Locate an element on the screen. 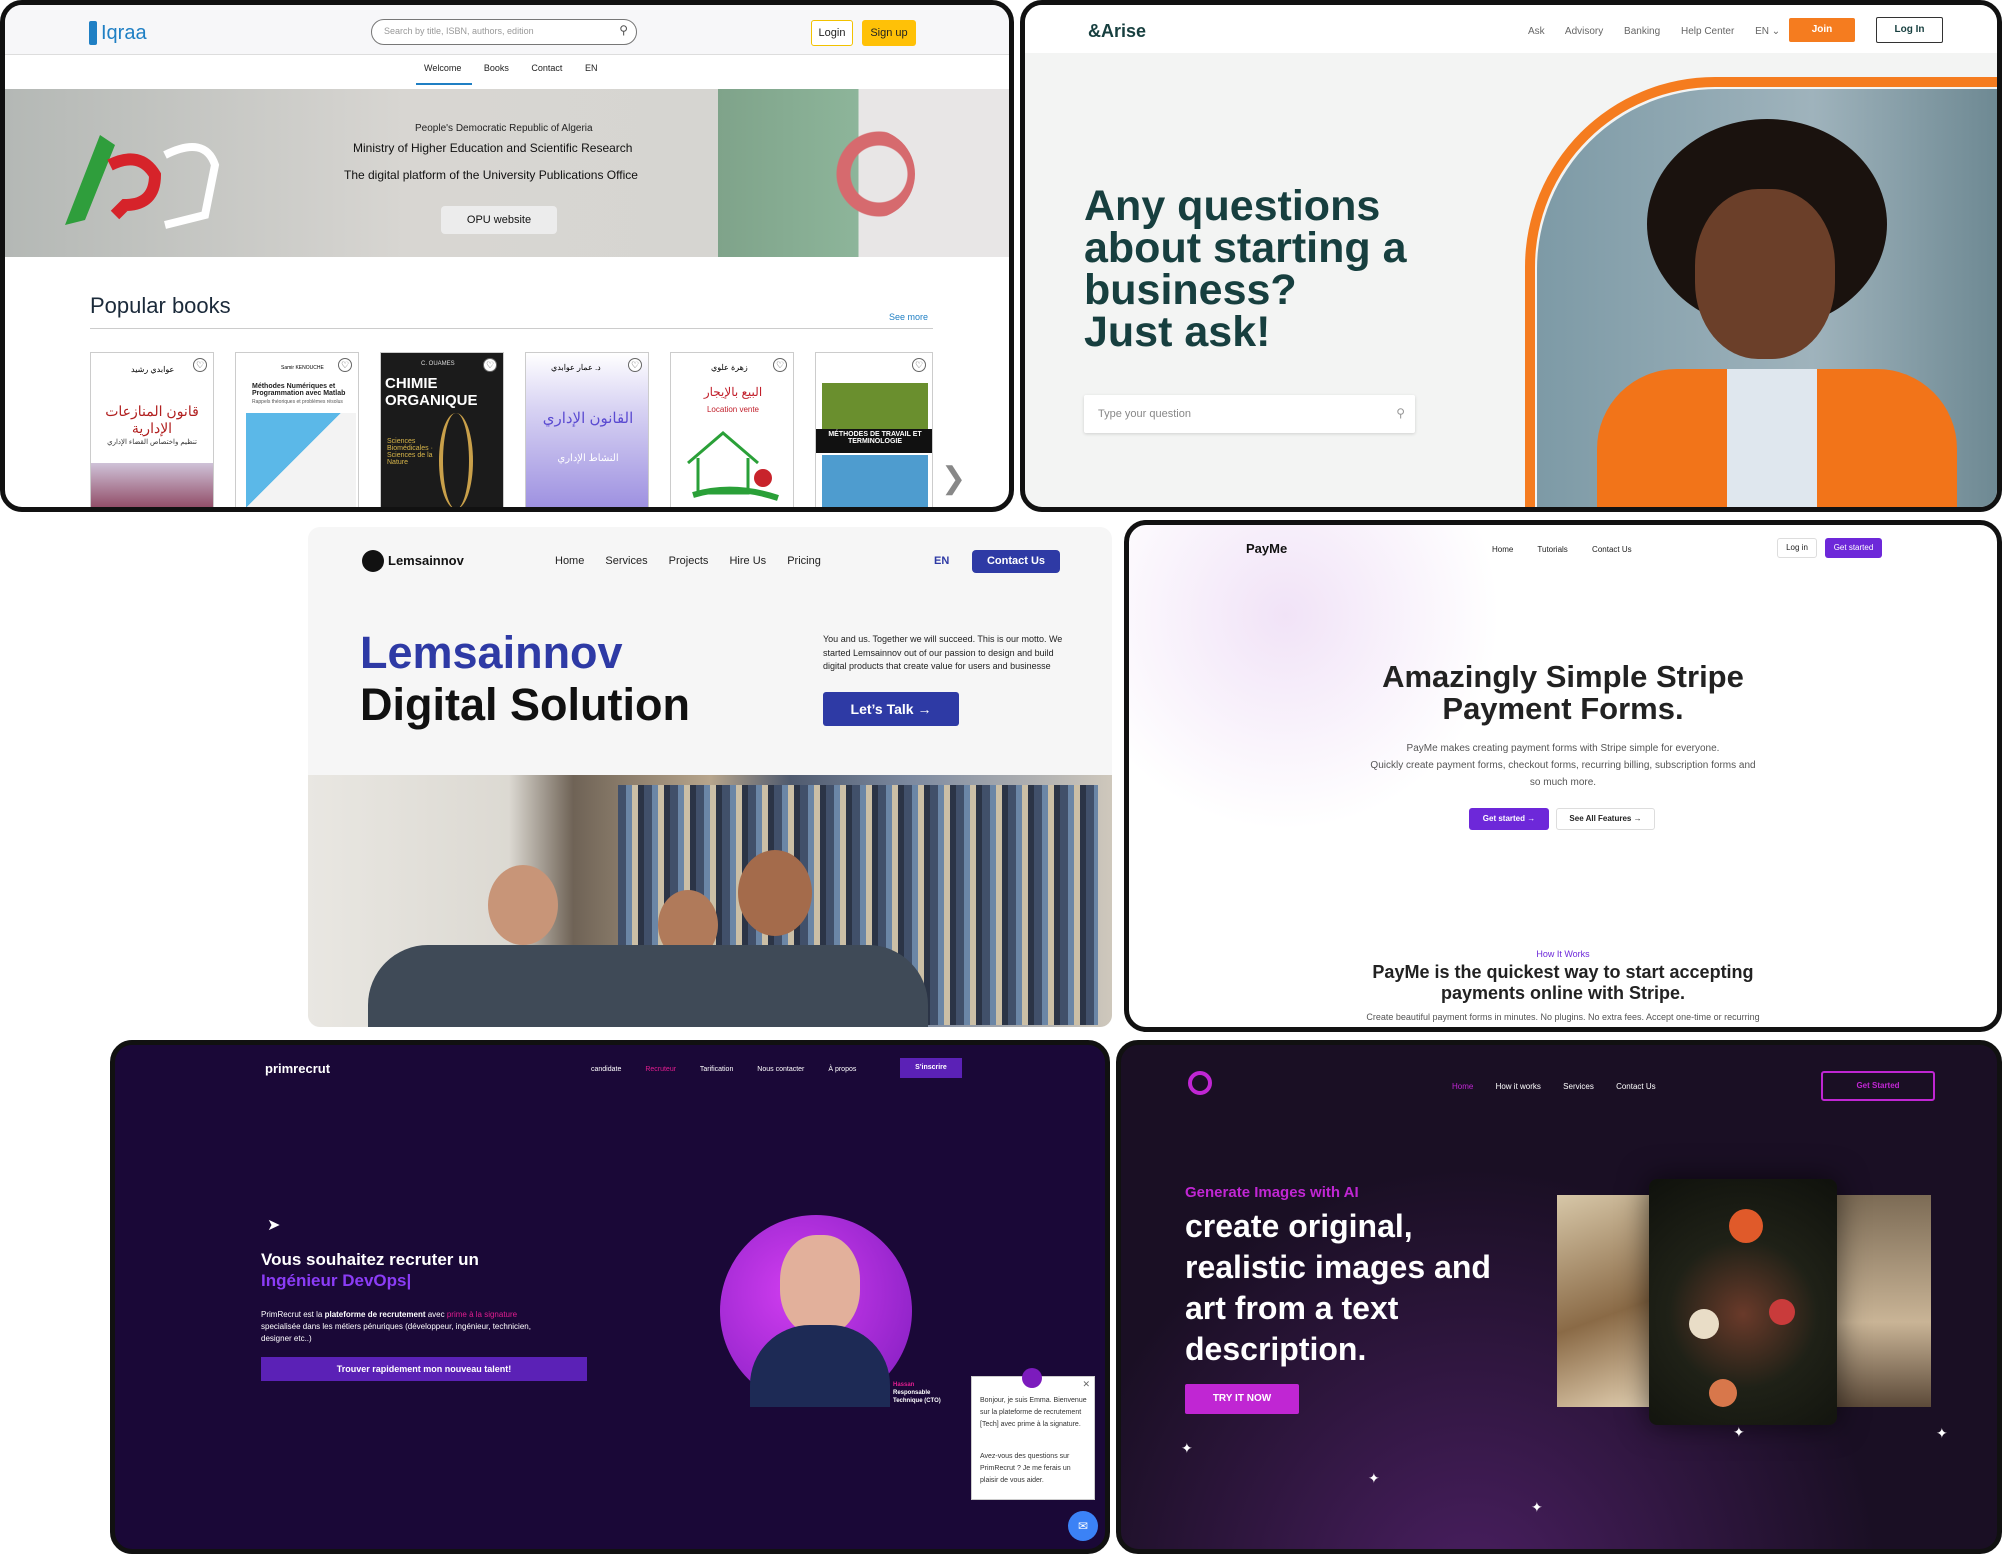 The image size is (2002, 1554). chat-bubble-button: ✉ is located at coordinates (1083, 1526).